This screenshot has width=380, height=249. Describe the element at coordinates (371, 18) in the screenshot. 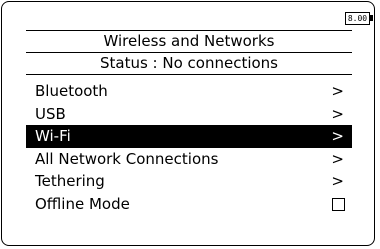

I see `battery-tip-icon` at that location.